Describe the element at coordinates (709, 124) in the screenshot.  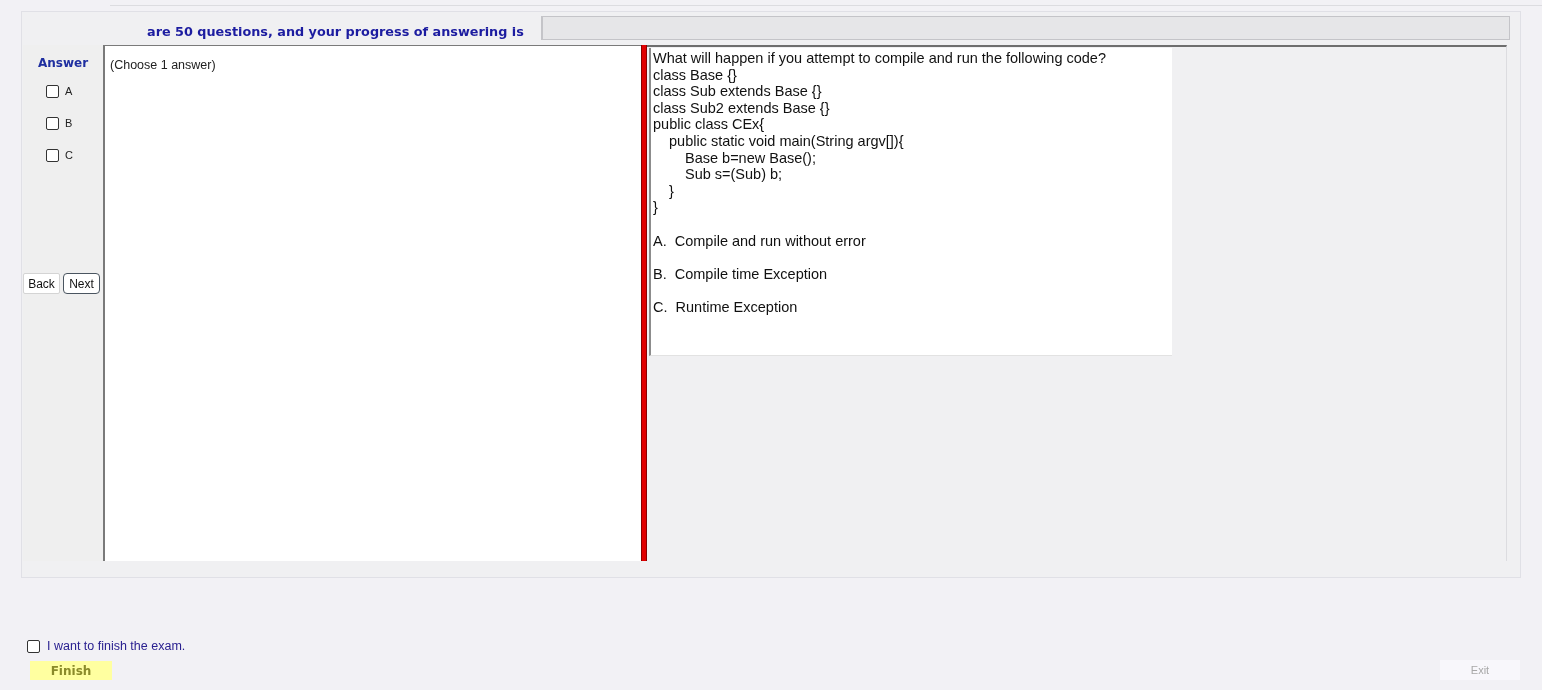
I see `code-line: public class CEx{` at that location.